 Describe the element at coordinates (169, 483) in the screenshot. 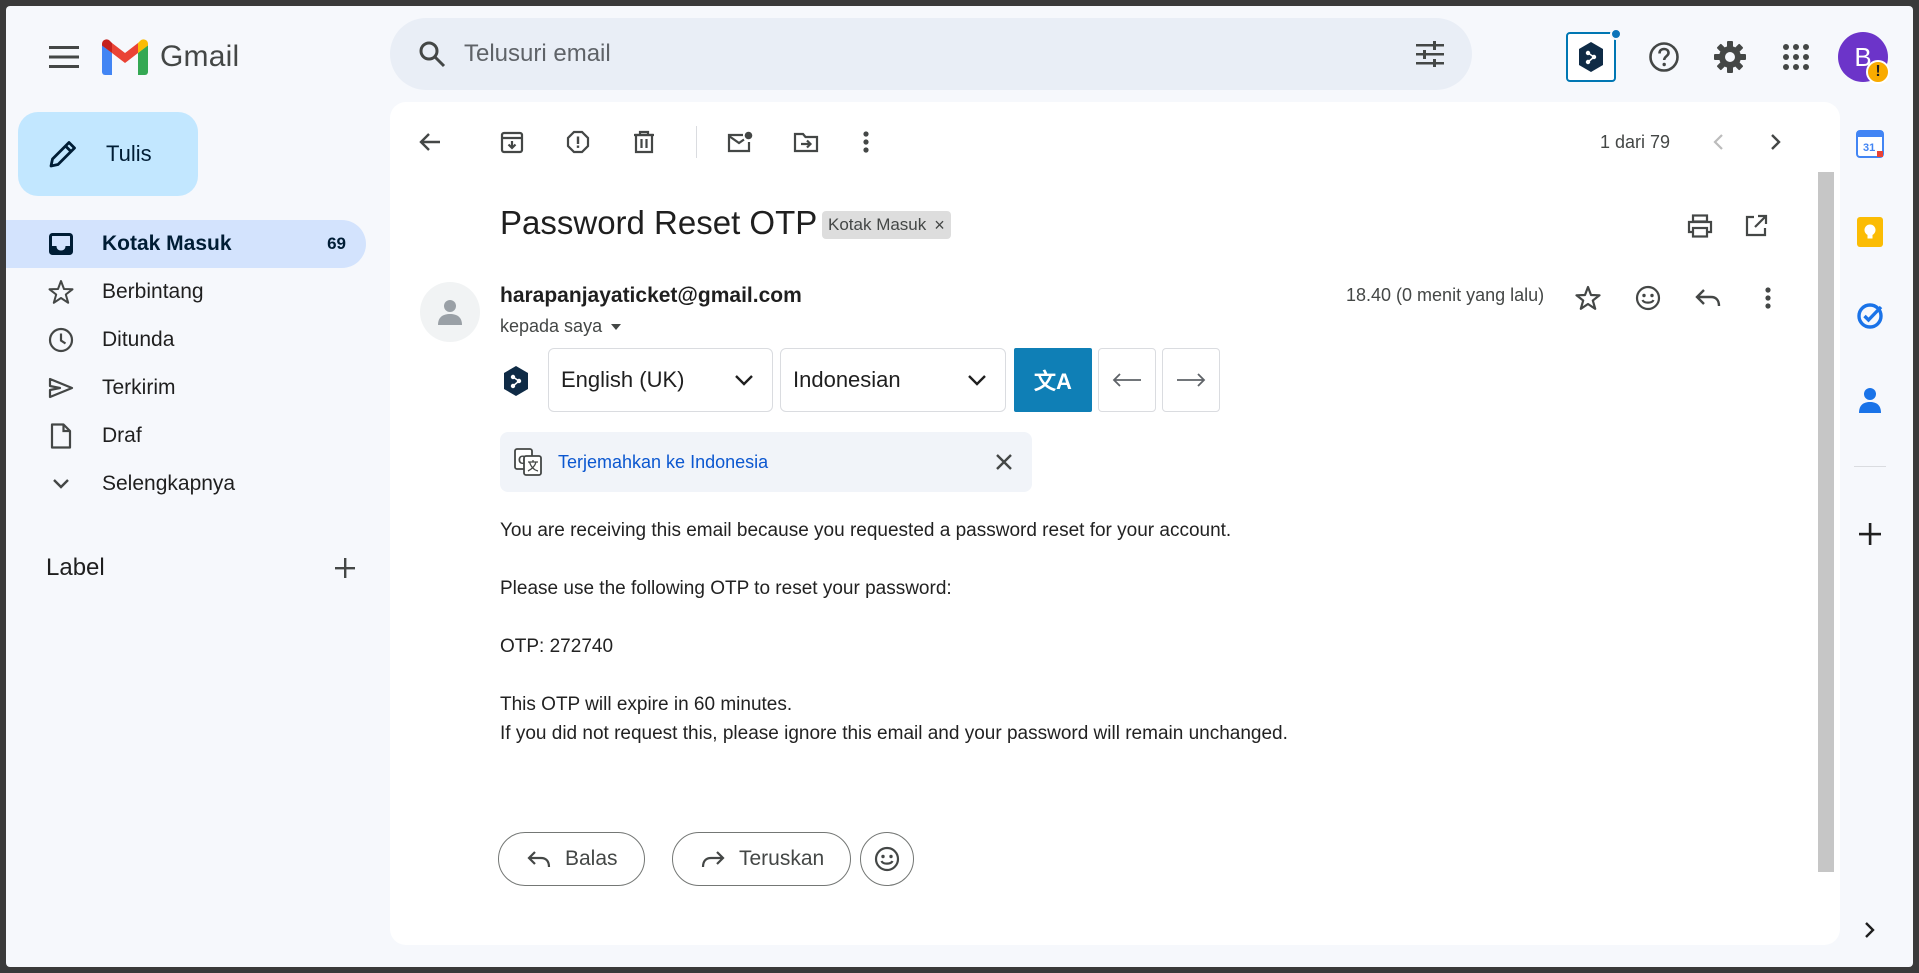

I see `sidebar-item-label: Selengkapnya` at that location.